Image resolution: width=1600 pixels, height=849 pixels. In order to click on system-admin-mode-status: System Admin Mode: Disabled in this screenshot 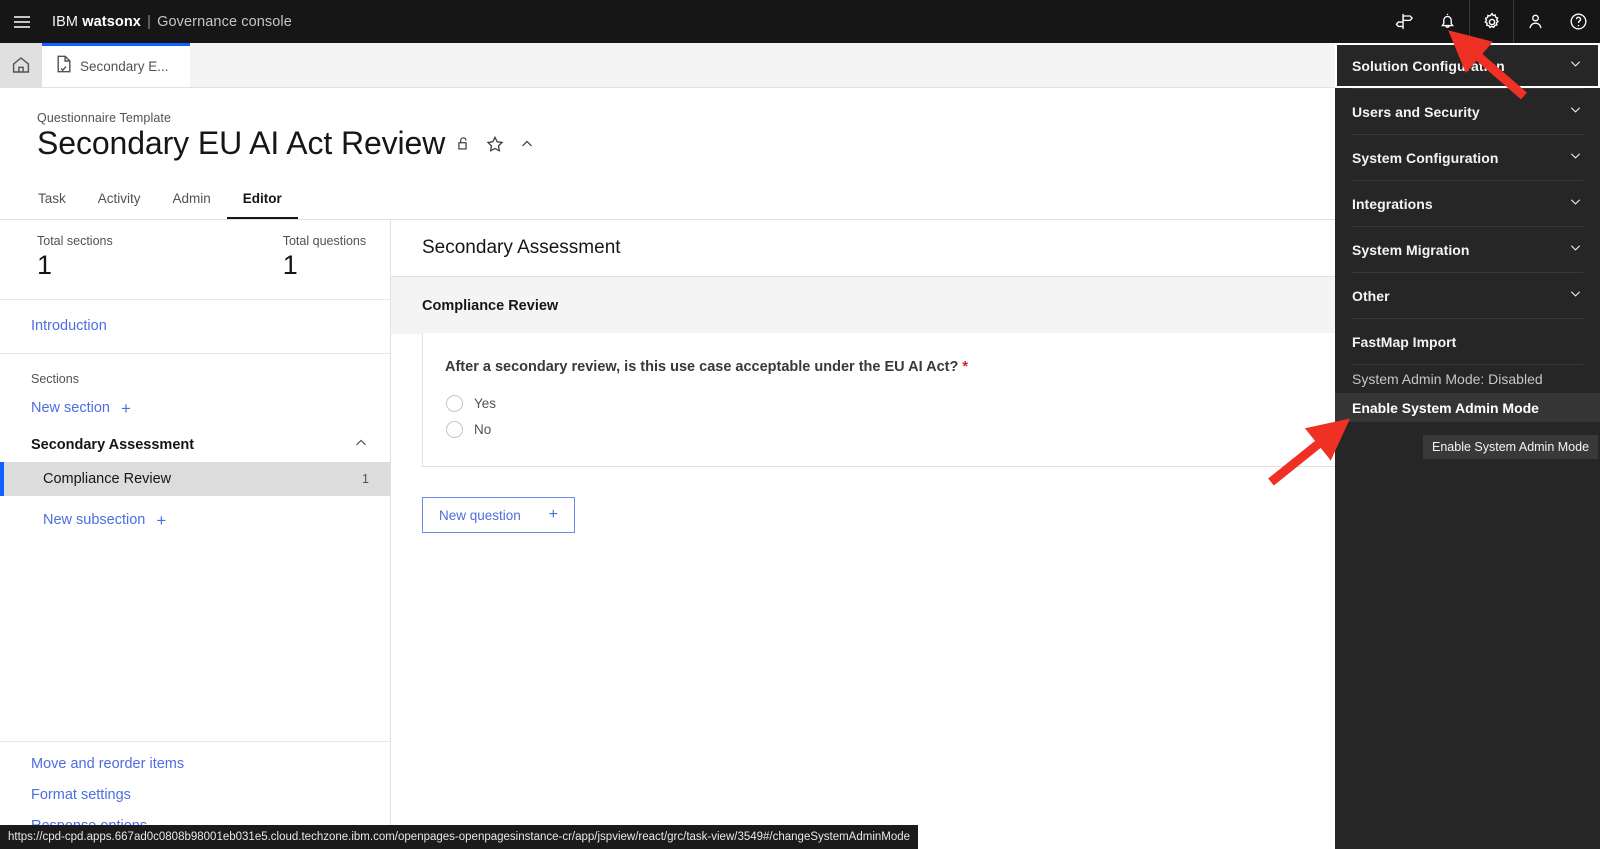, I will do `click(1467, 379)`.